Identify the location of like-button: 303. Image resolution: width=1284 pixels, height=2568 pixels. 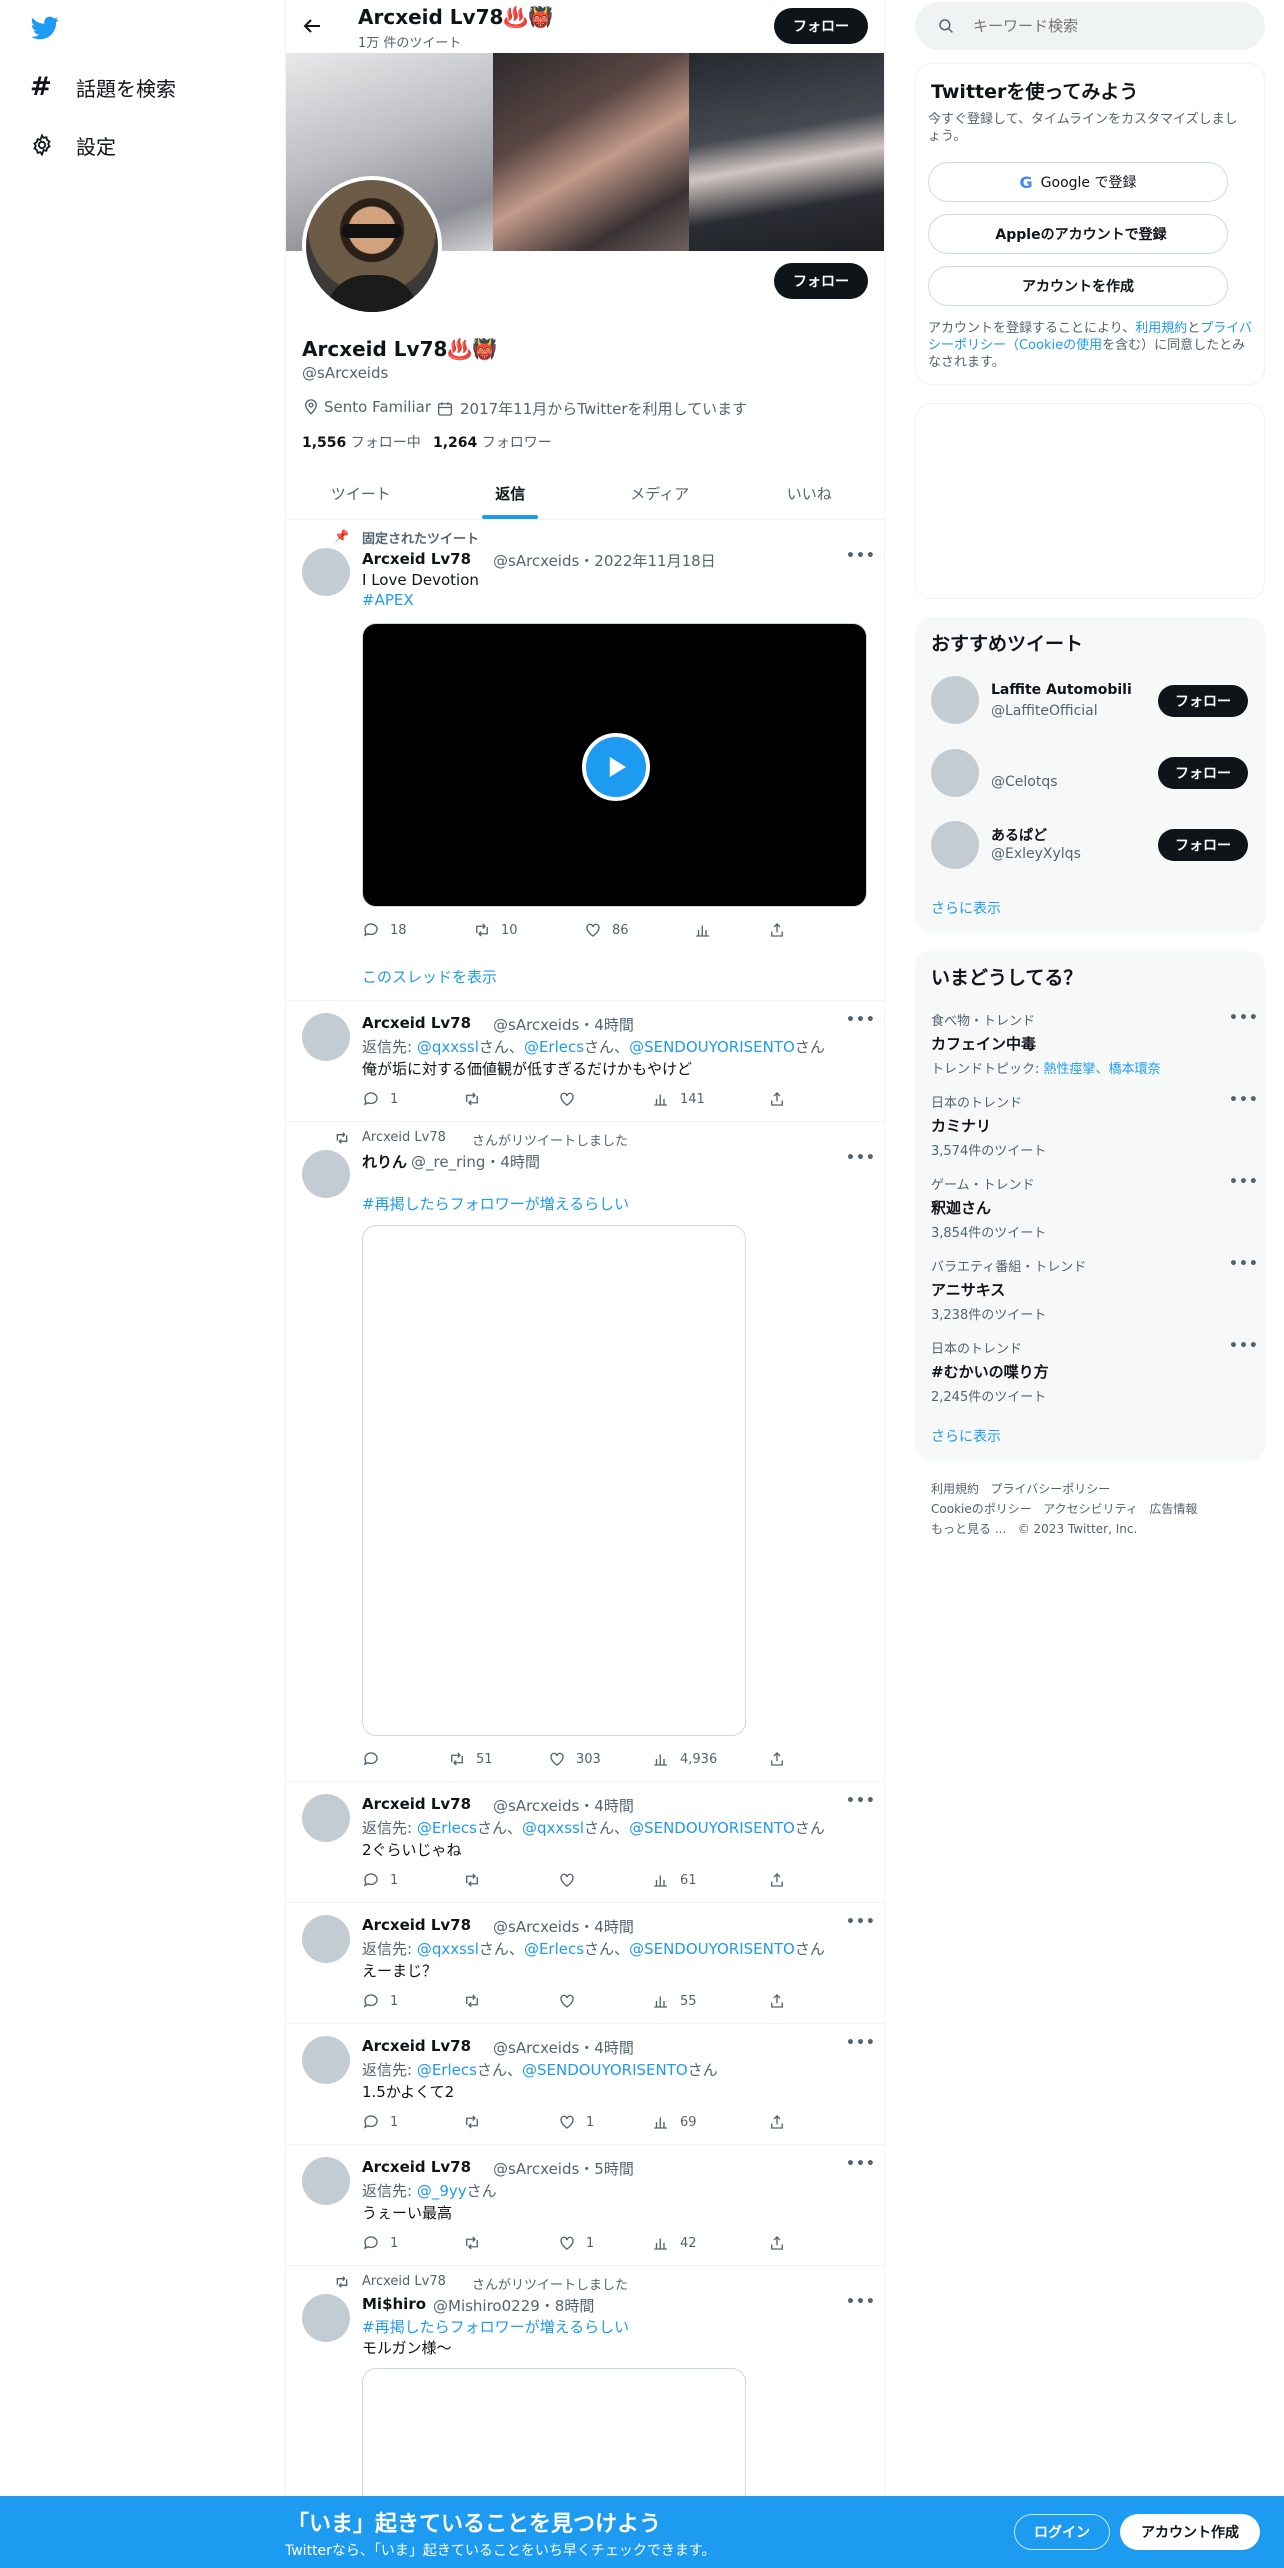
(574, 1759).